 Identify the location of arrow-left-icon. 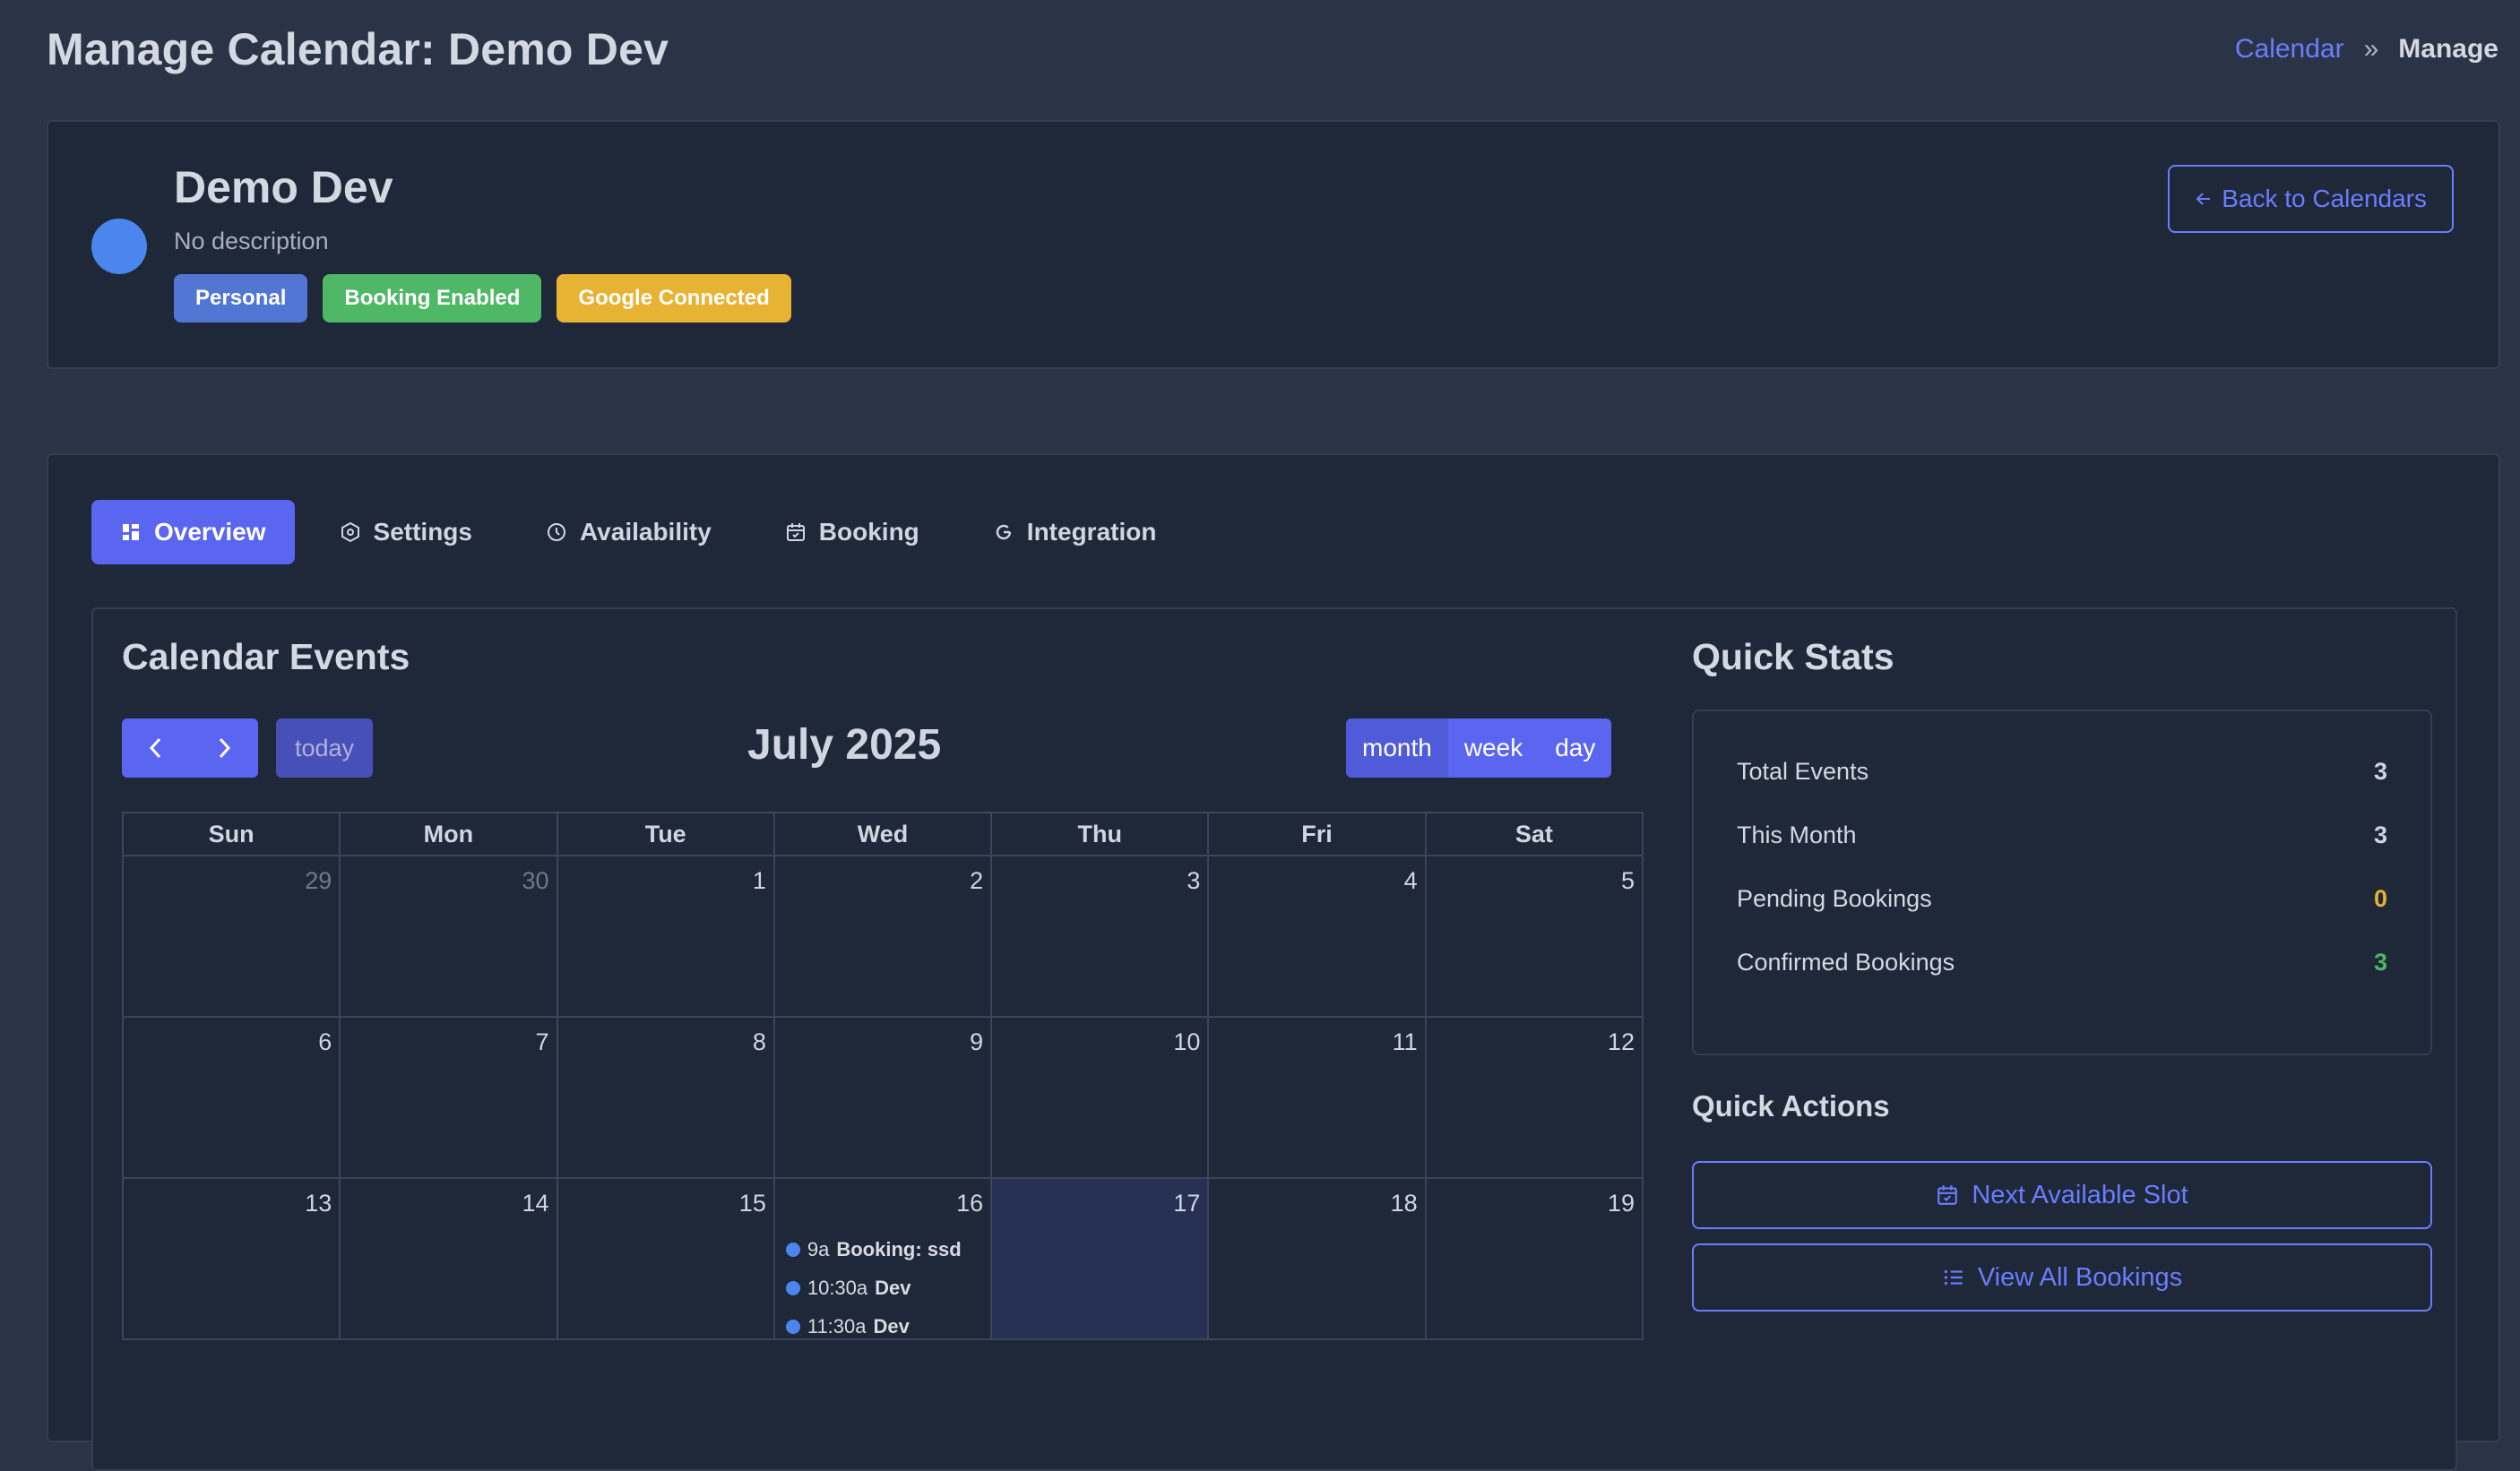
(2203, 199).